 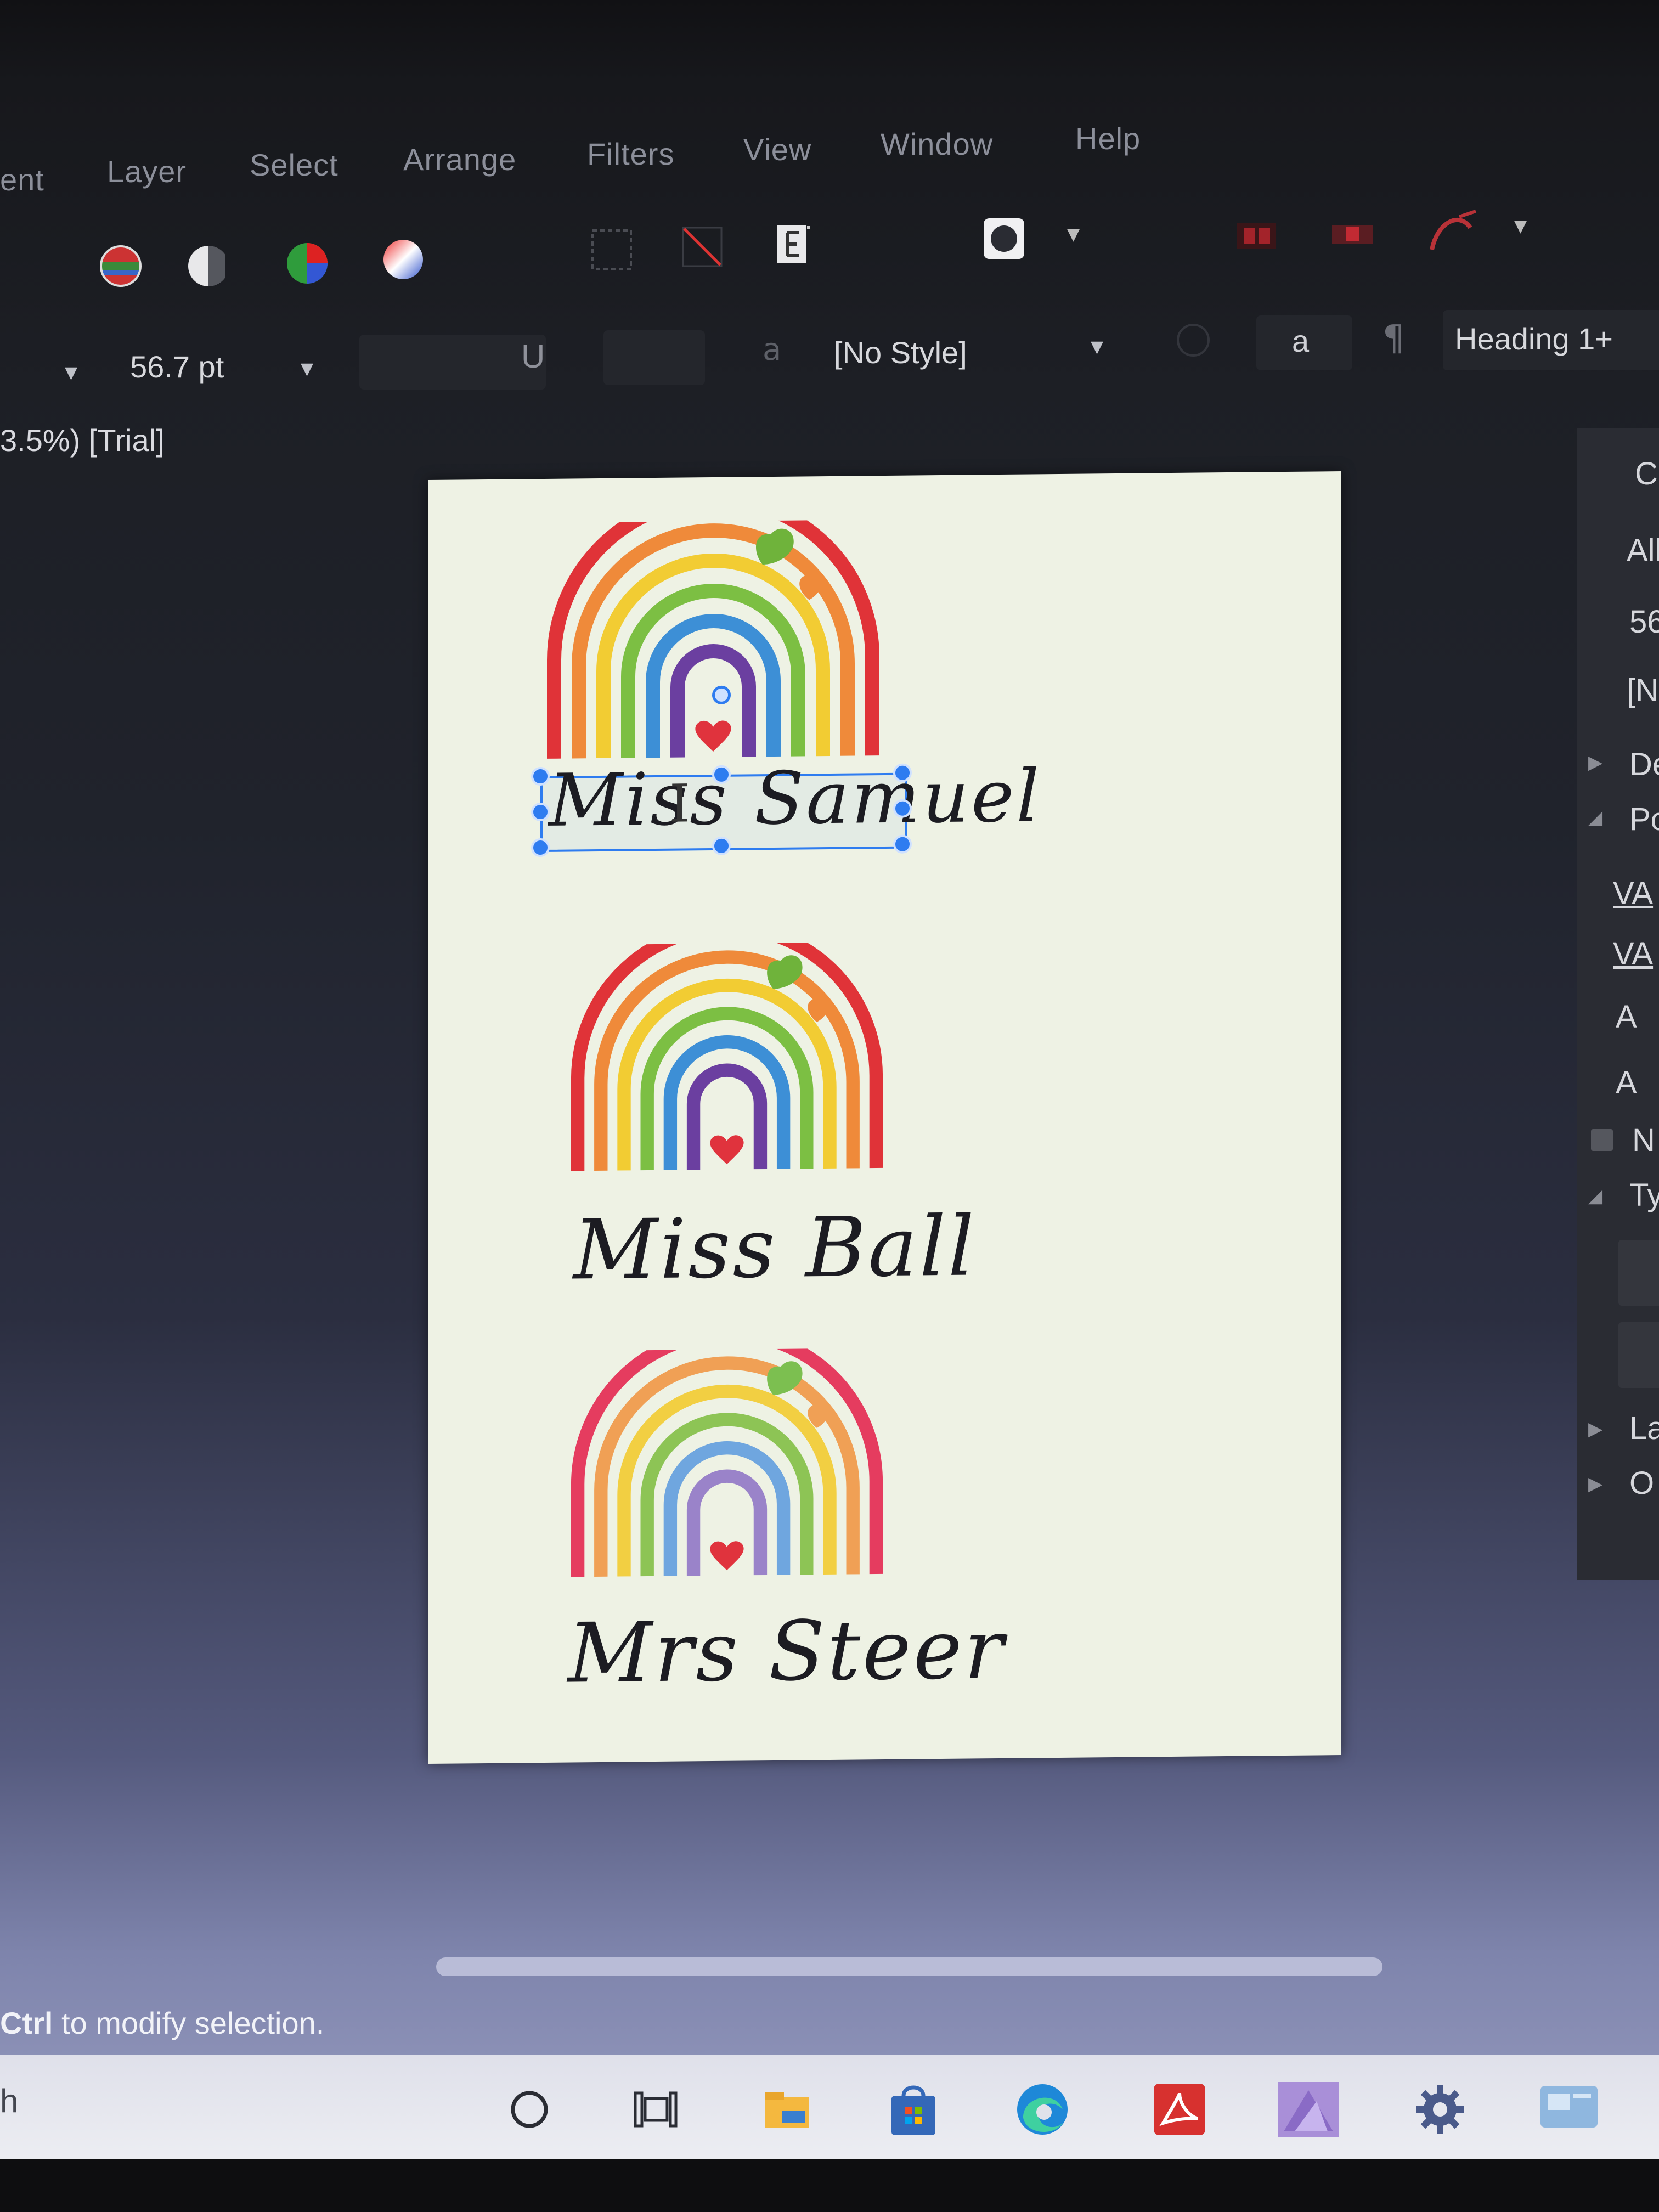 What do you see at coordinates (147, 171) in the screenshot?
I see `menu-layer: Layer` at bounding box center [147, 171].